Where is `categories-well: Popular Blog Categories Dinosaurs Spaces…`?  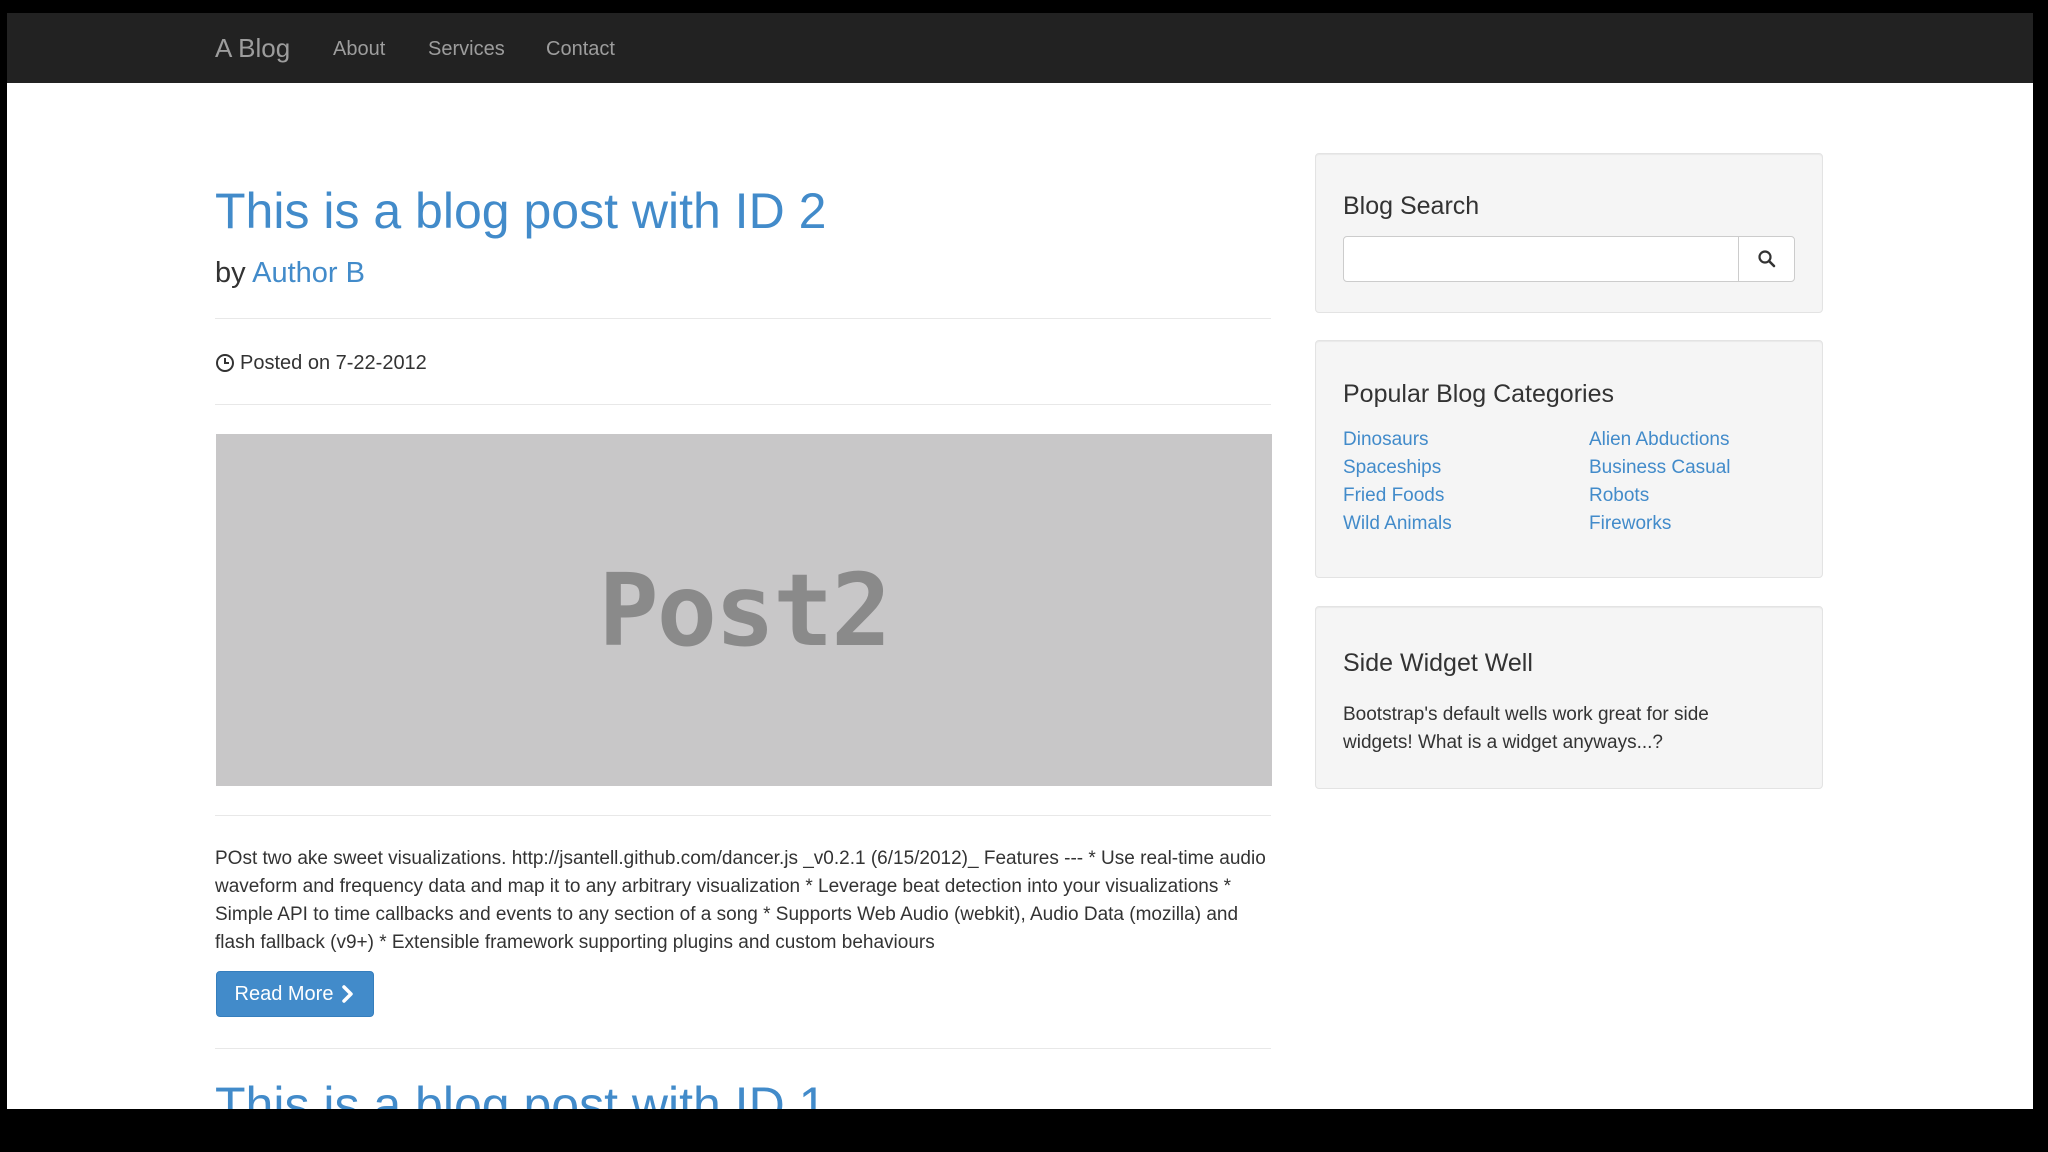
categories-well: Popular Blog Categories Dinosaurs Spaces… is located at coordinates (1569, 459).